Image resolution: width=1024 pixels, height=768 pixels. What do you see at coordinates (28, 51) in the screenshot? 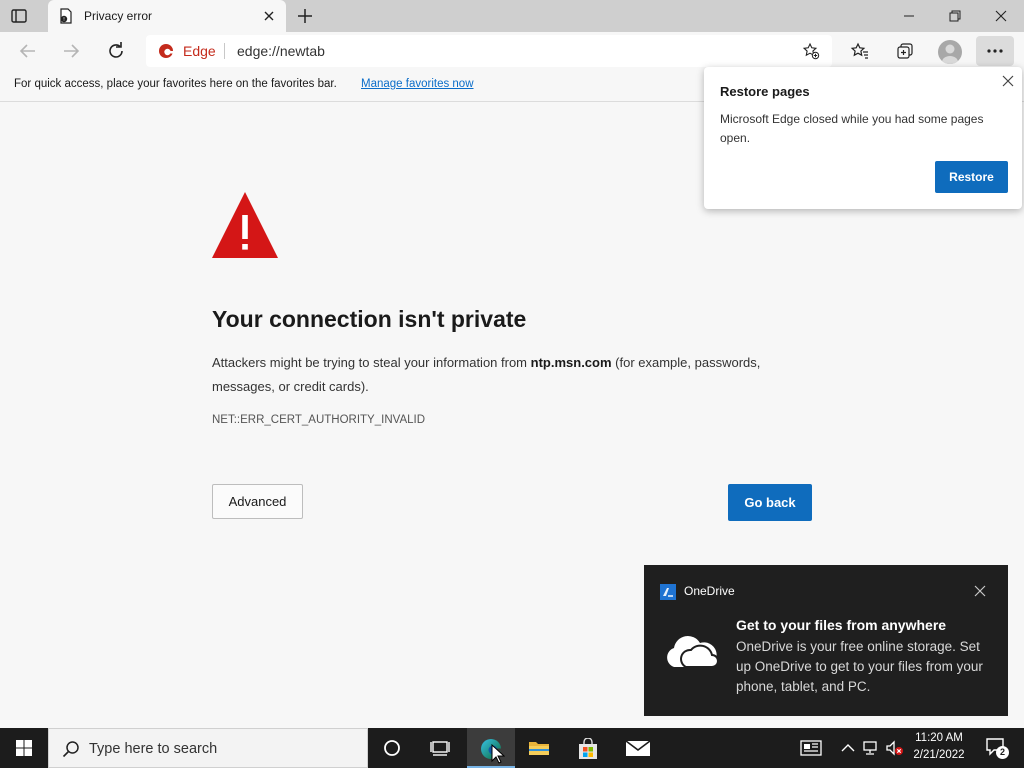
I see `back-arrow-icon` at bounding box center [28, 51].